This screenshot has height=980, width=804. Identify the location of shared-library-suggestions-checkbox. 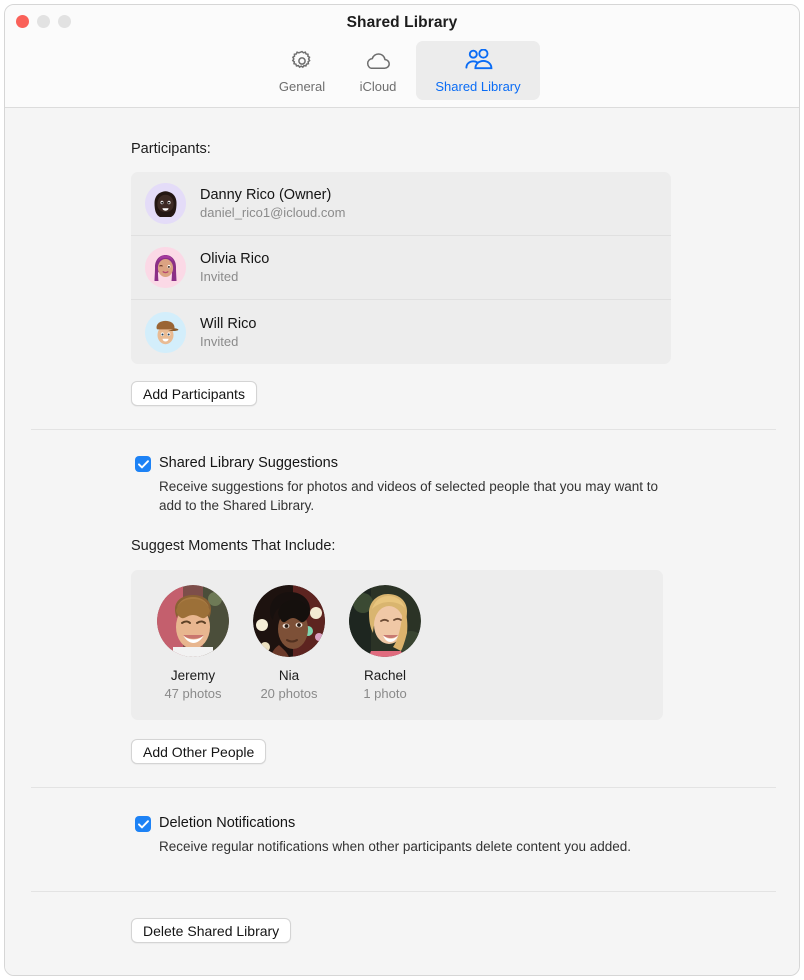
(143, 464).